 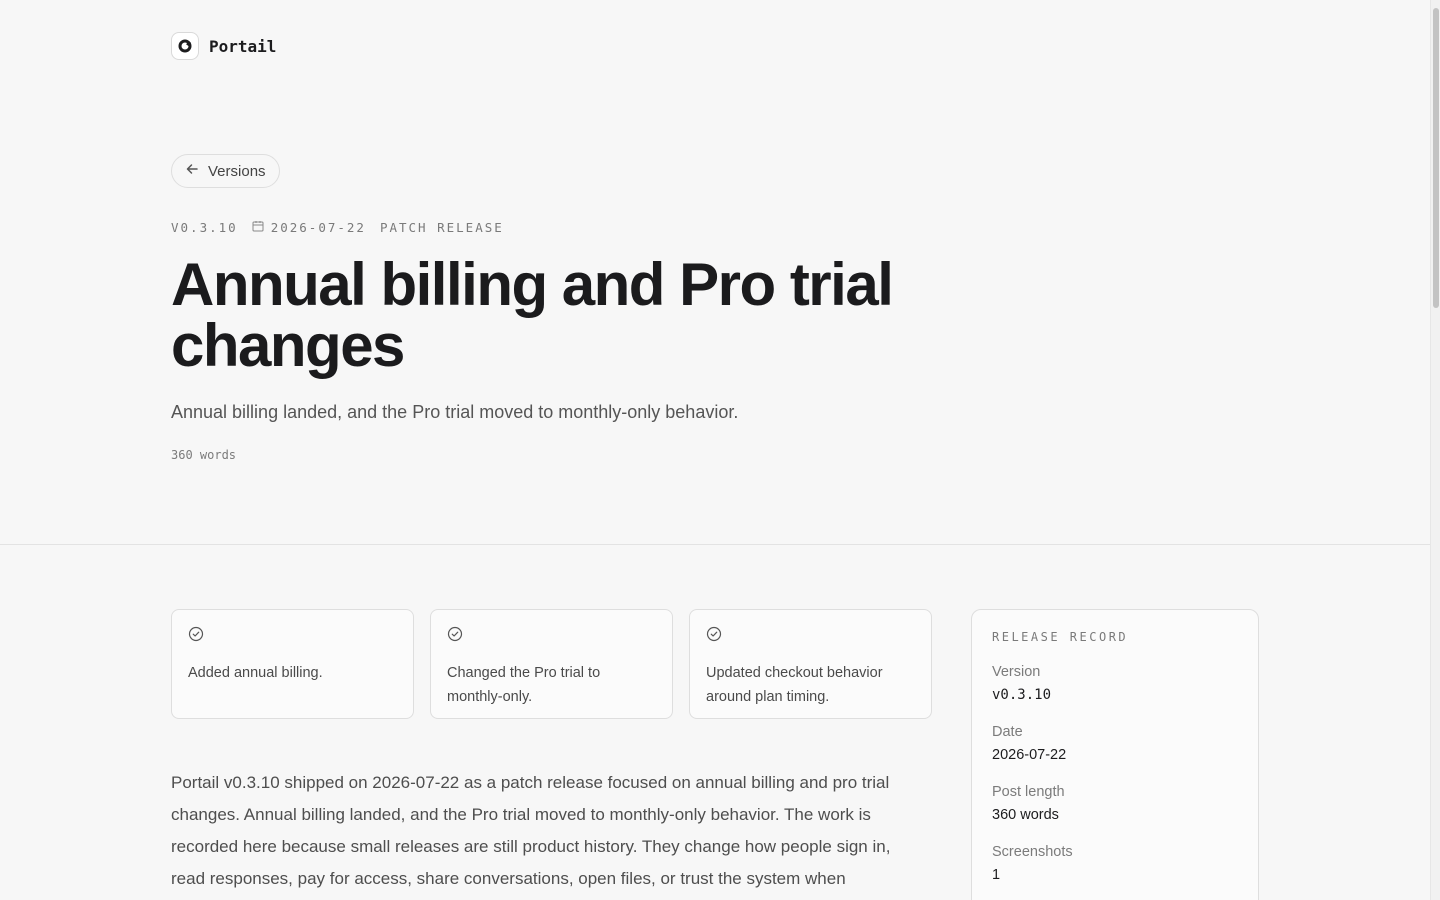 What do you see at coordinates (292, 664) in the screenshot?
I see `highlight-card: Added annual billing.` at bounding box center [292, 664].